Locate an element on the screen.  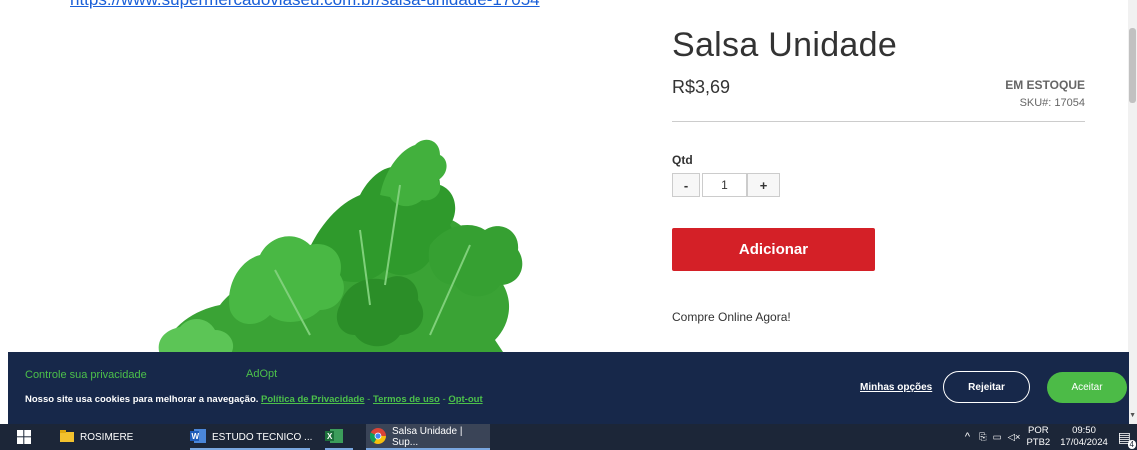
scroll-down-arrow-icon: ▼ is located at coordinates (1132, 415).